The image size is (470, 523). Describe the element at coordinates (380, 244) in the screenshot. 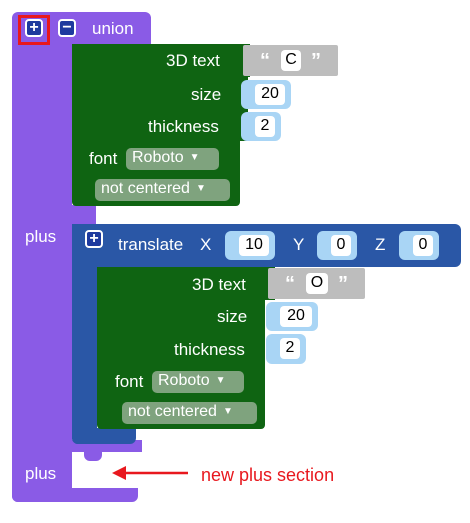

I see `z-label: Z` at that location.